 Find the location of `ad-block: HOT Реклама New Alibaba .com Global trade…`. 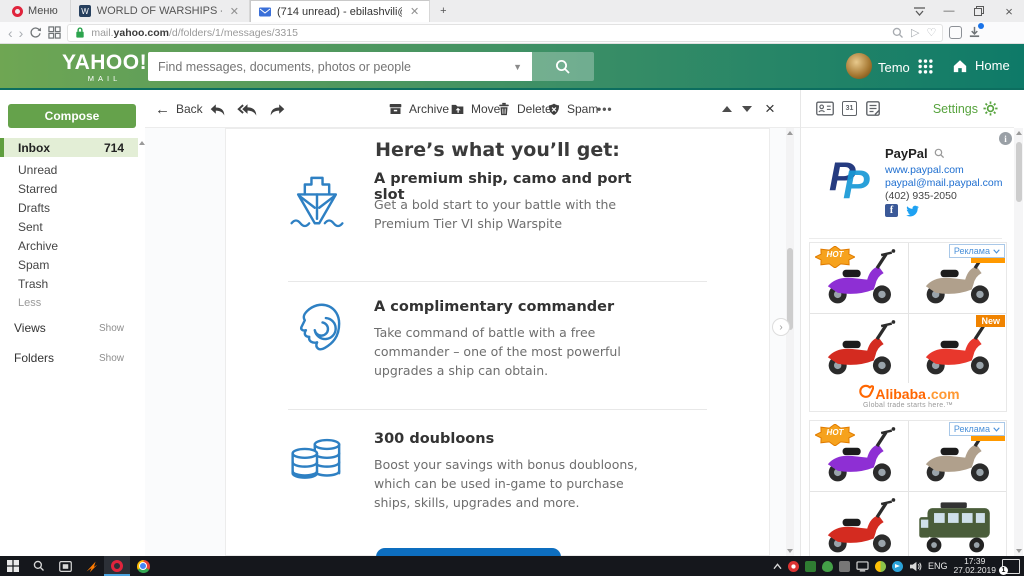

ad-block: HOT Реклама New Alibaba .com Global trade… is located at coordinates (908, 327).